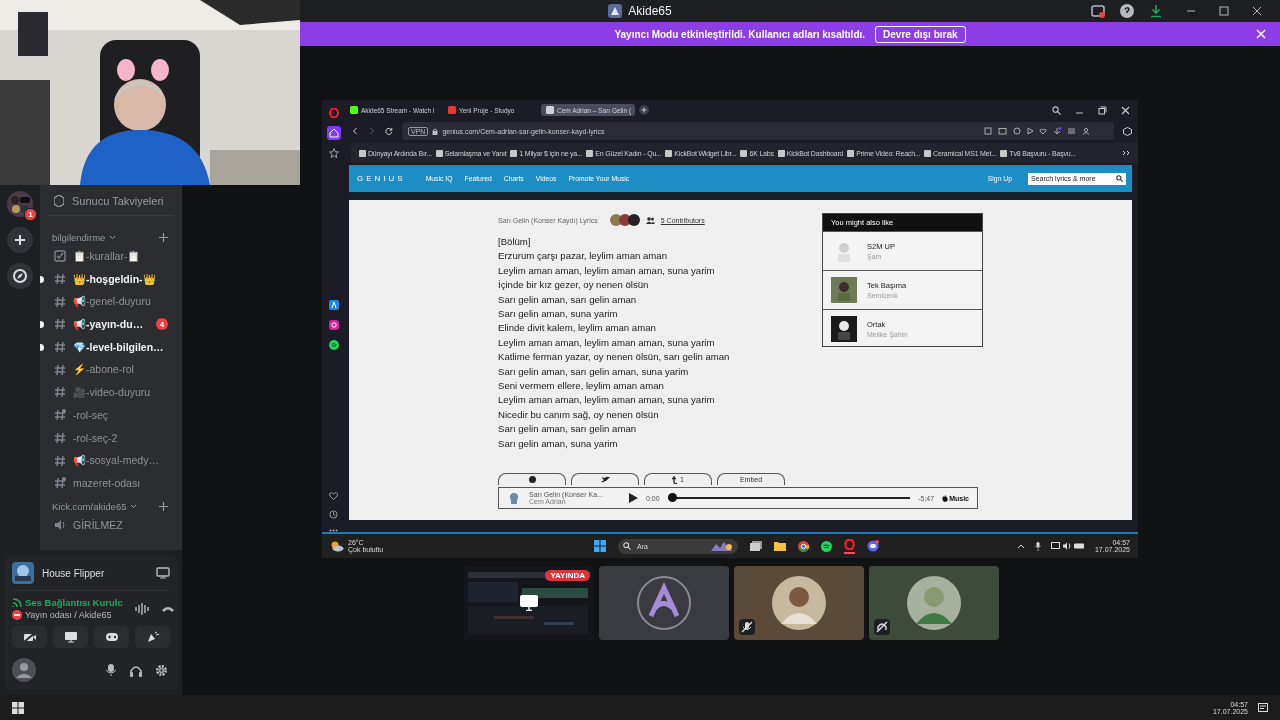 The width and height of the screenshot is (1280, 720). What do you see at coordinates (1067, 546) in the screenshot?
I see `system-tray-icons` at bounding box center [1067, 546].